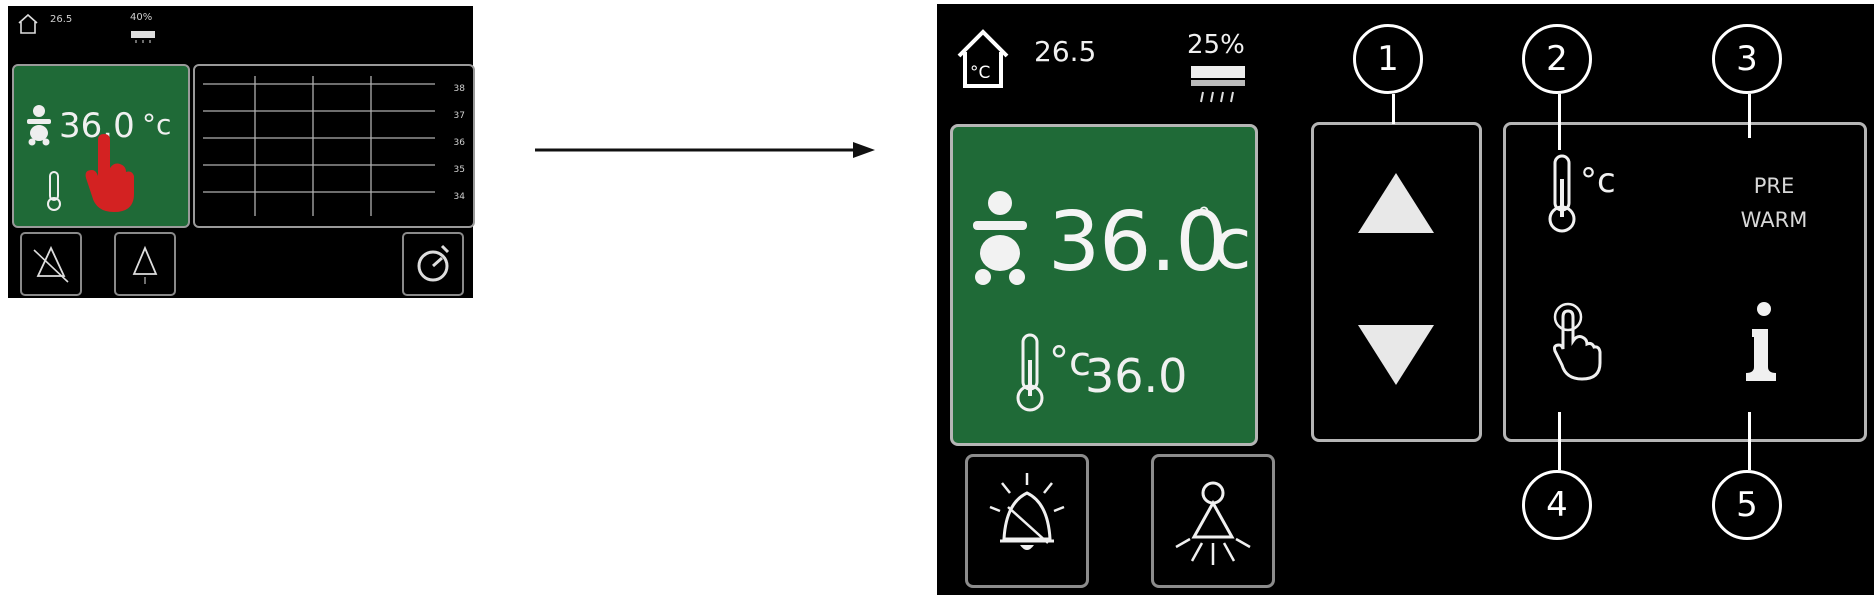 The height and width of the screenshot is (597, 1876). I want to click on small-temperature-panel: 36.0 °c, so click(101, 146).